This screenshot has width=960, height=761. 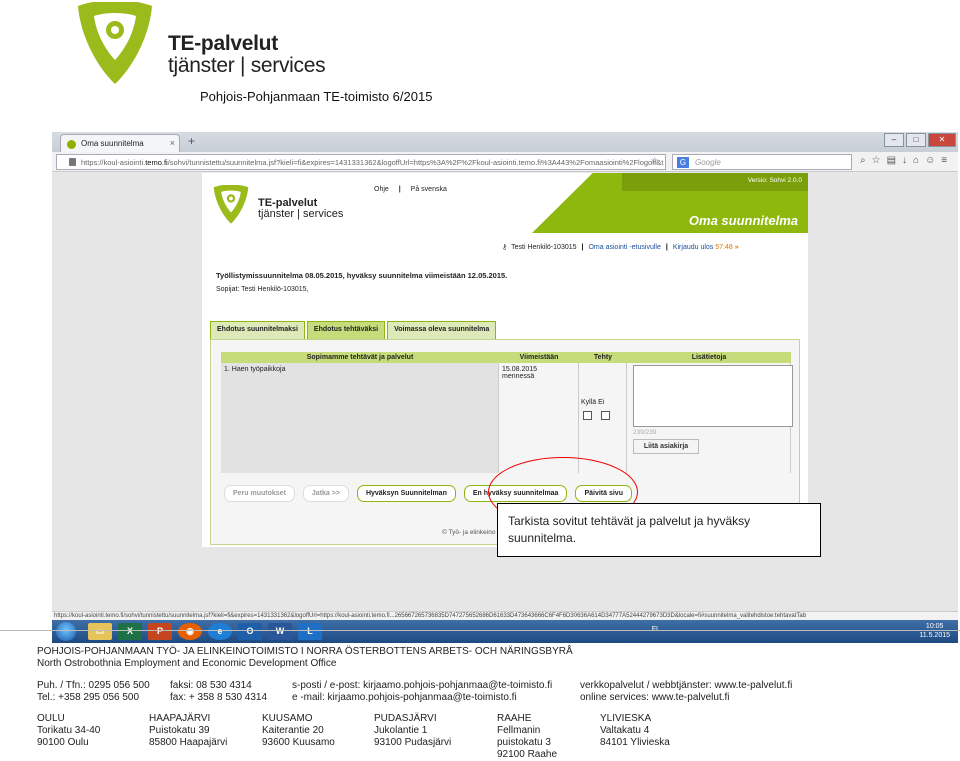 What do you see at coordinates (381, 189) in the screenshot?
I see `help-link: Ohje` at bounding box center [381, 189].